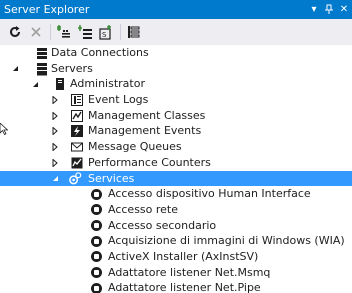 This screenshot has height=293, width=352. What do you see at coordinates (42, 69) in the screenshot?
I see `servers-icon` at bounding box center [42, 69].